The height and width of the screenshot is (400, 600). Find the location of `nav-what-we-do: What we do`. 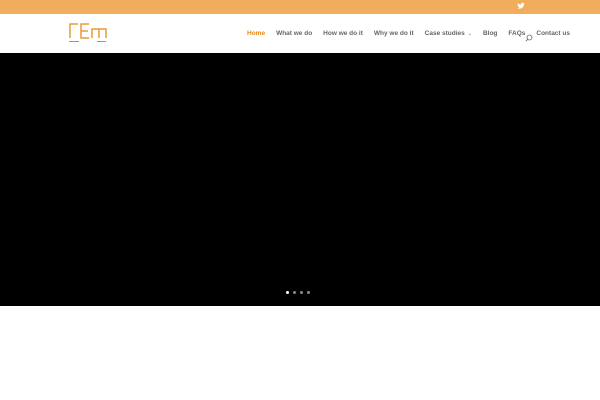

nav-what-we-do: What we do is located at coordinates (294, 33).